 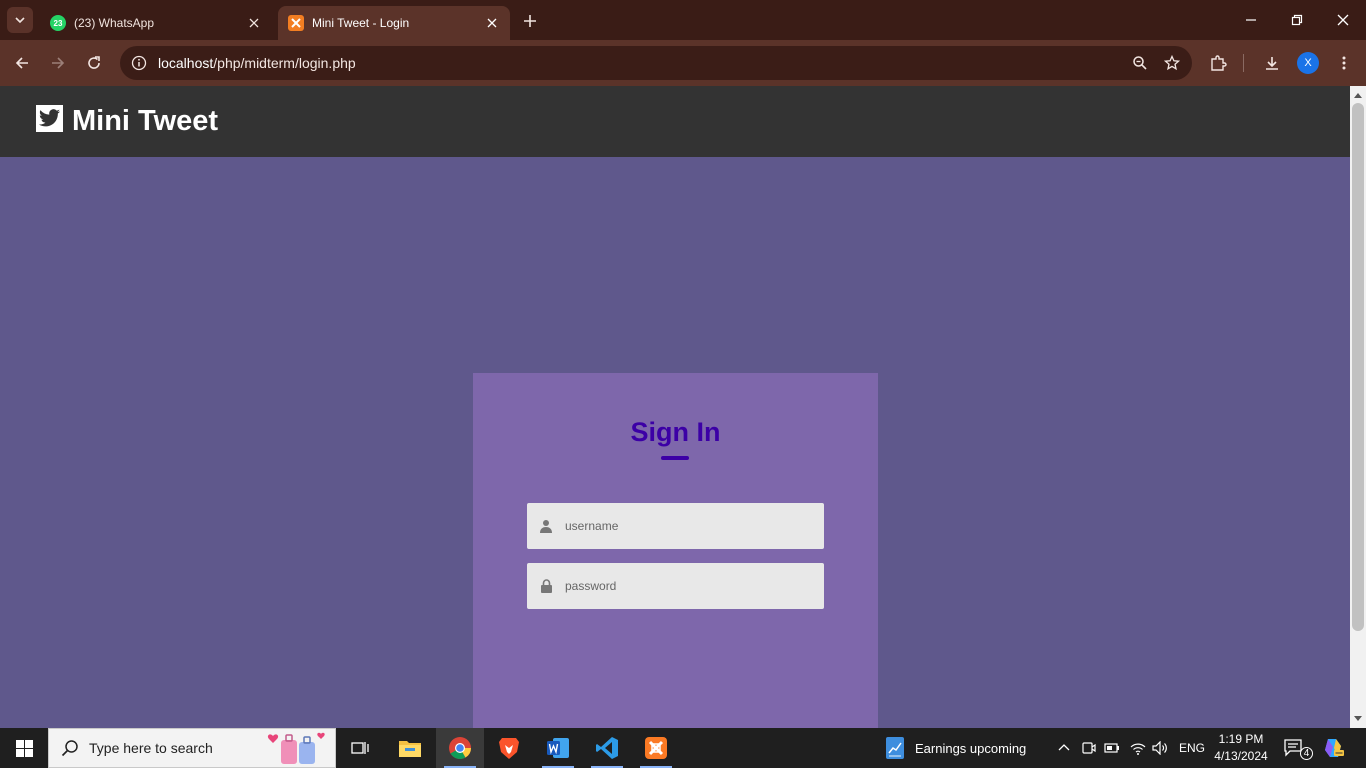 What do you see at coordinates (1308, 63) in the screenshot?
I see `profile-avatar: X` at bounding box center [1308, 63].